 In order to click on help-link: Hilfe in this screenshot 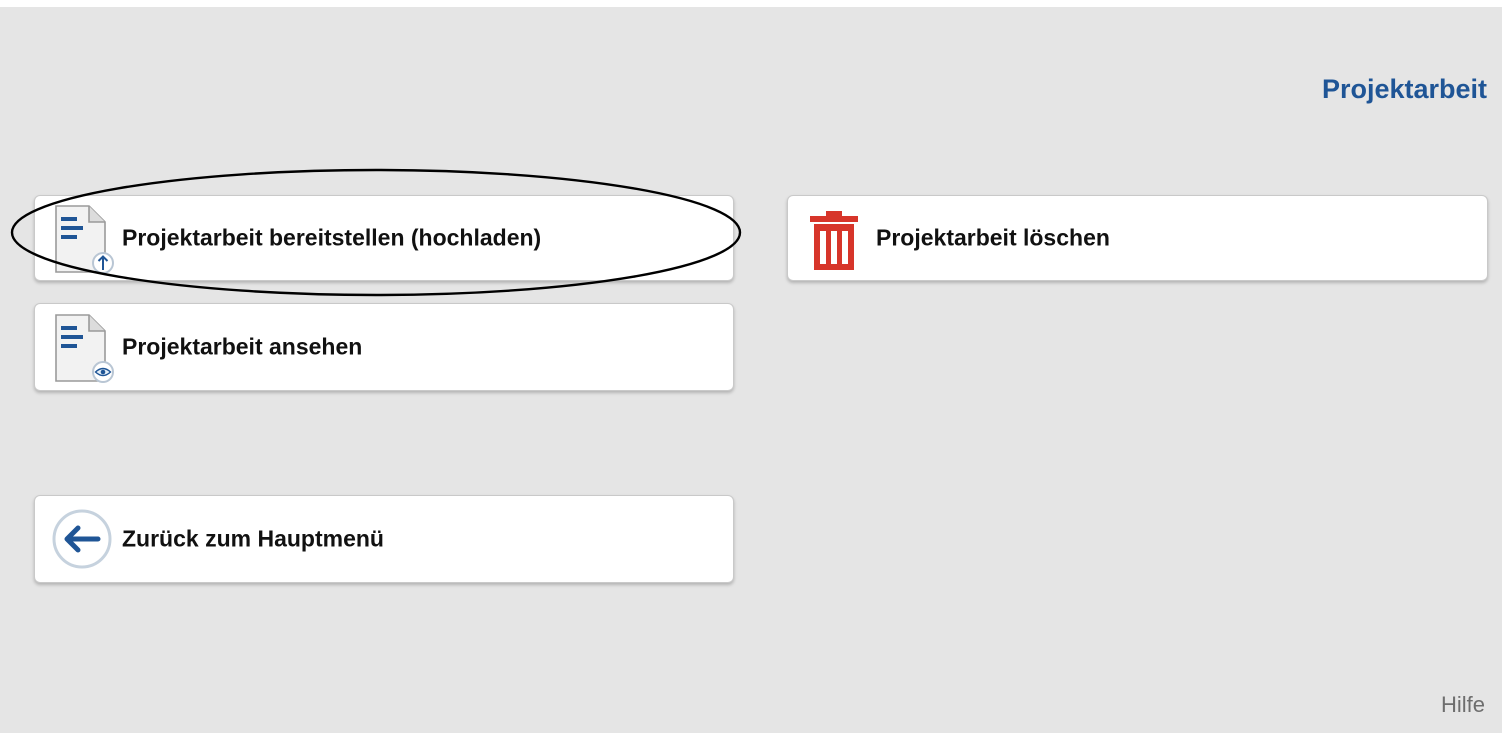, I will do `click(1463, 705)`.